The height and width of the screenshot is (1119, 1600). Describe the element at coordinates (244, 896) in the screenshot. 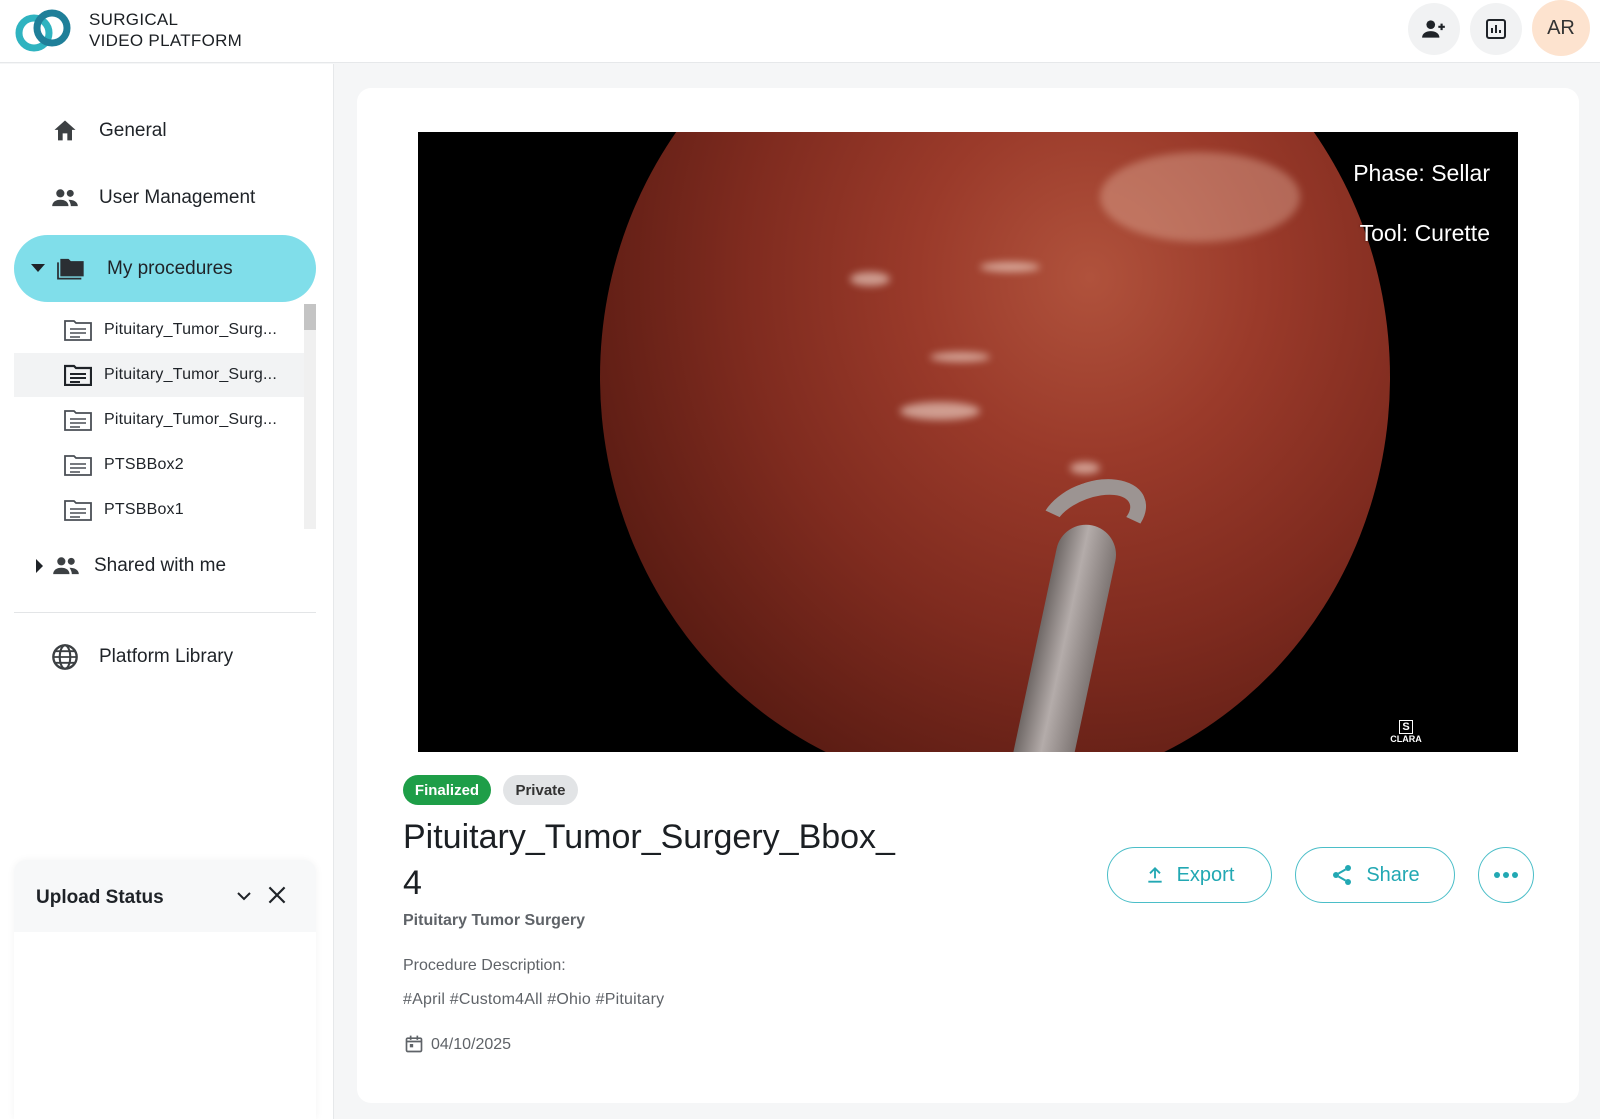

I see `chevron-down-icon` at that location.